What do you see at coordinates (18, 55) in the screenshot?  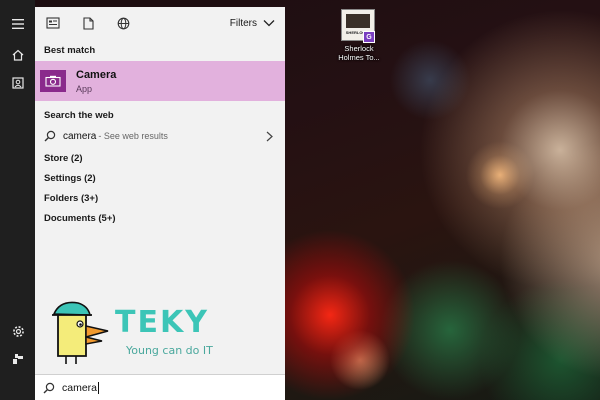 I see `home-icon` at bounding box center [18, 55].